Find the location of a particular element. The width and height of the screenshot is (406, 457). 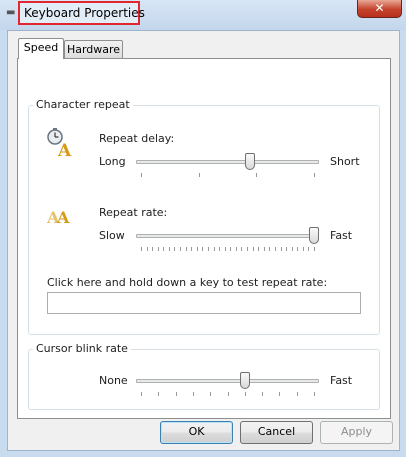

repeat-delay-min-label: Long is located at coordinates (112, 161).